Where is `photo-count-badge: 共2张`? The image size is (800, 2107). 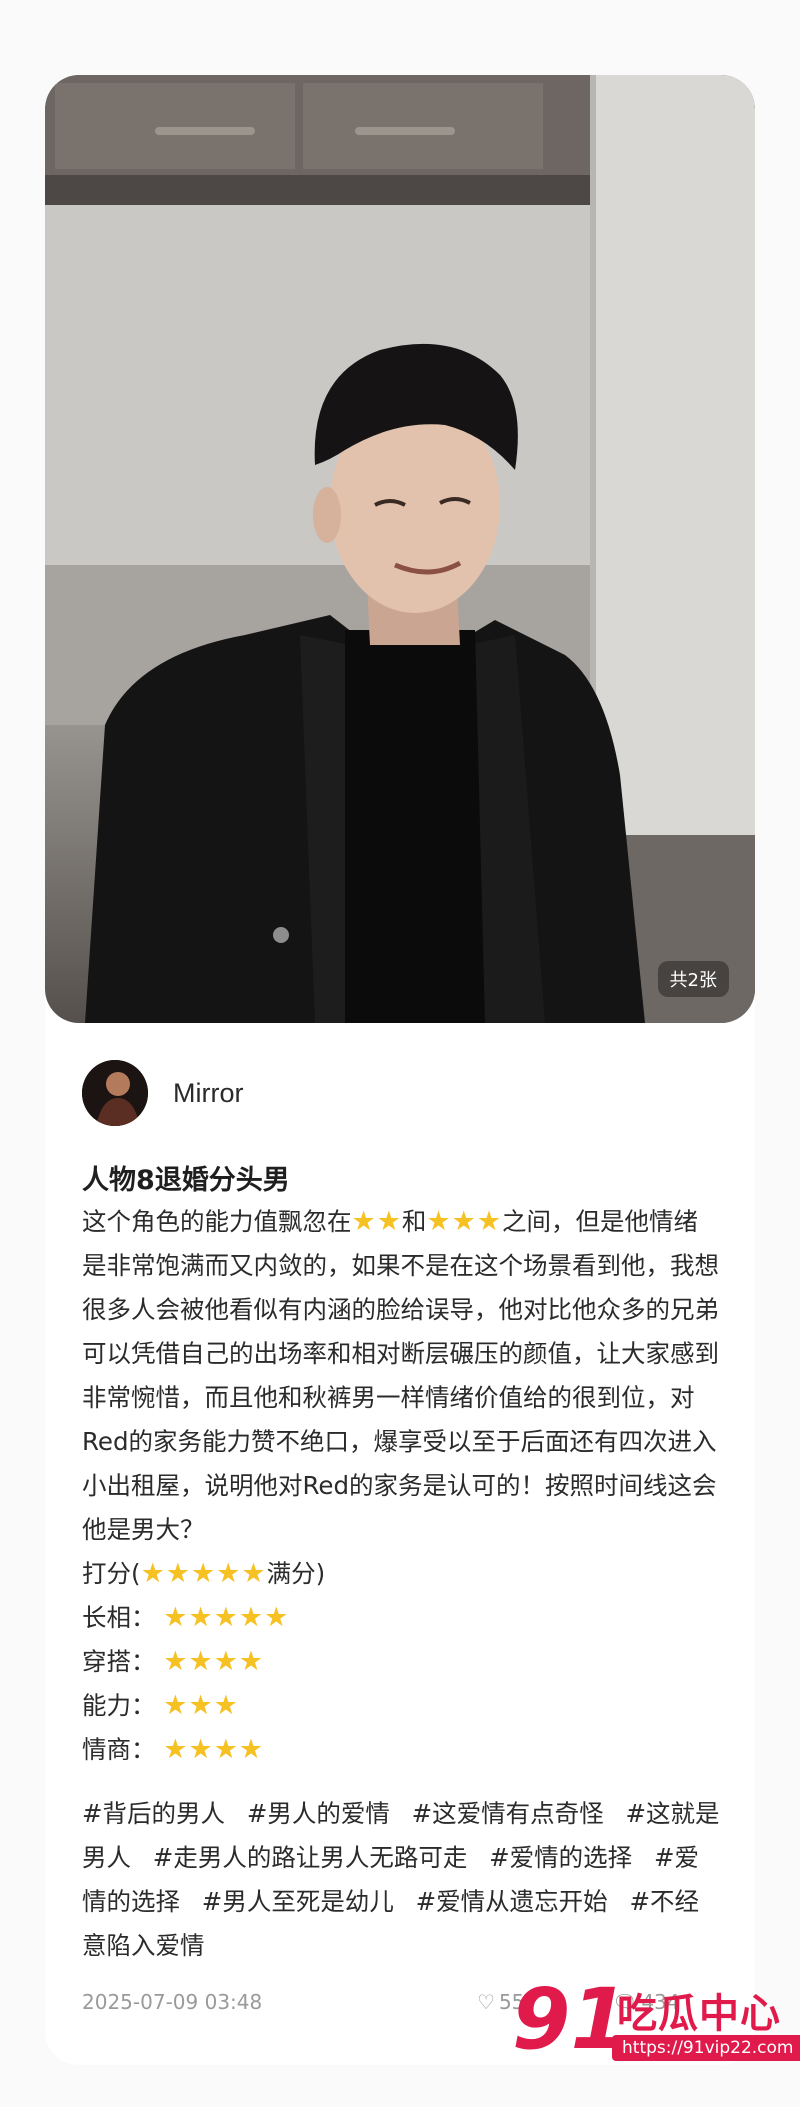
photo-count-badge: 共2张 is located at coordinates (693, 979).